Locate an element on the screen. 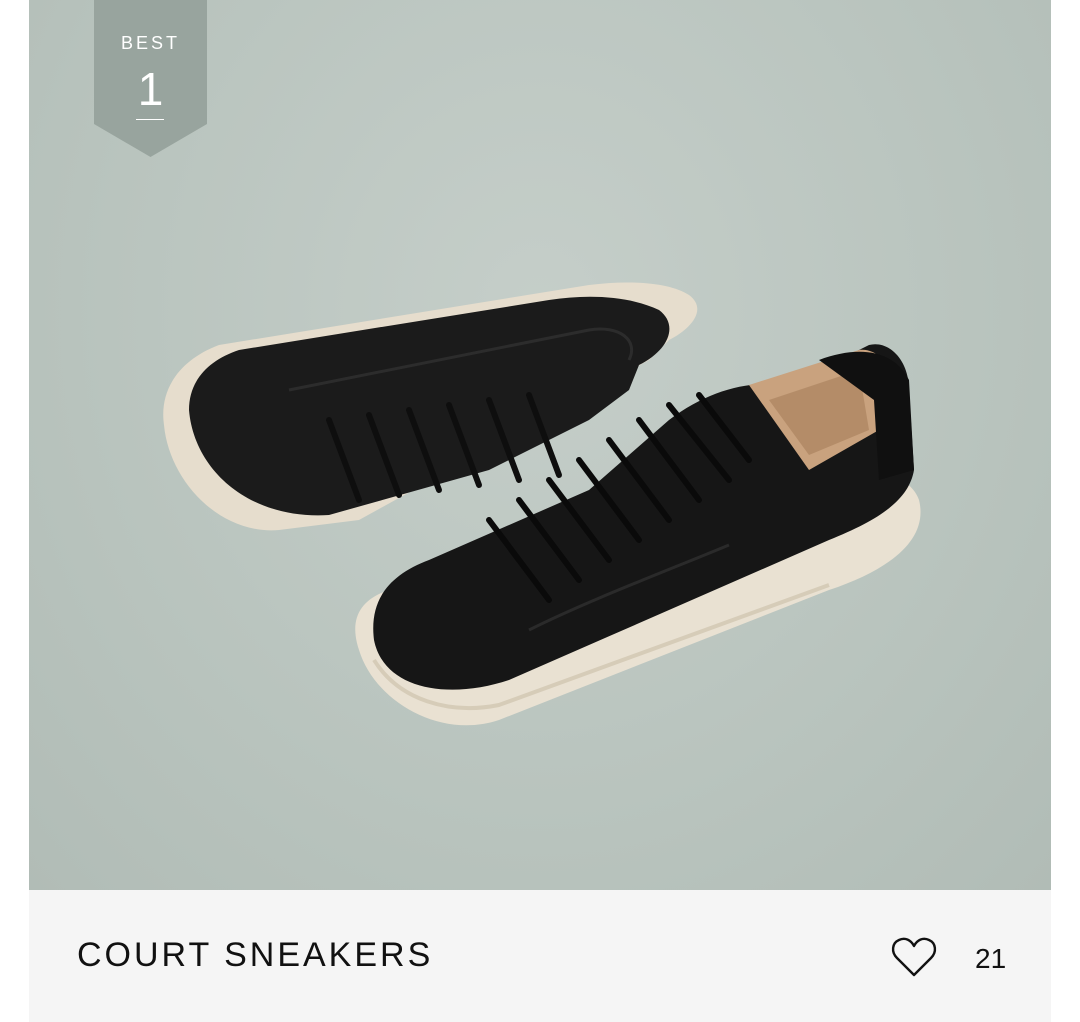  product-name: COURT SNEAKERS is located at coordinates (255, 955).